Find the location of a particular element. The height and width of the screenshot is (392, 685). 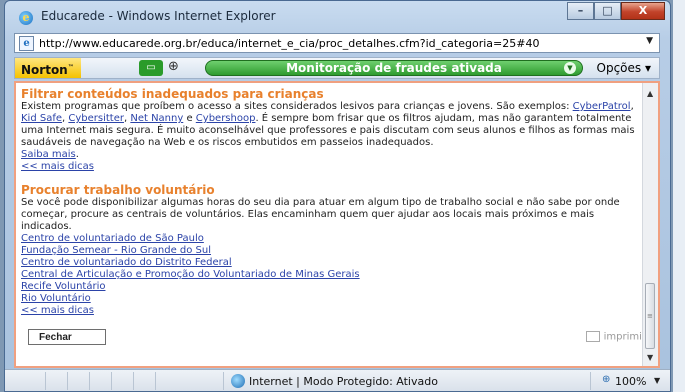

fraud-monitoring-status: Monitoração de fraudes ativada ▼ is located at coordinates (394, 68).